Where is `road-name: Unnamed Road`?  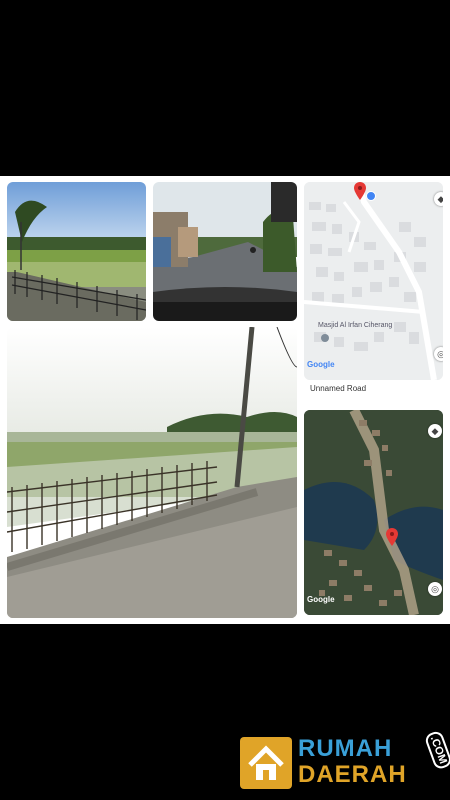
road-name: Unnamed Road is located at coordinates (338, 388).